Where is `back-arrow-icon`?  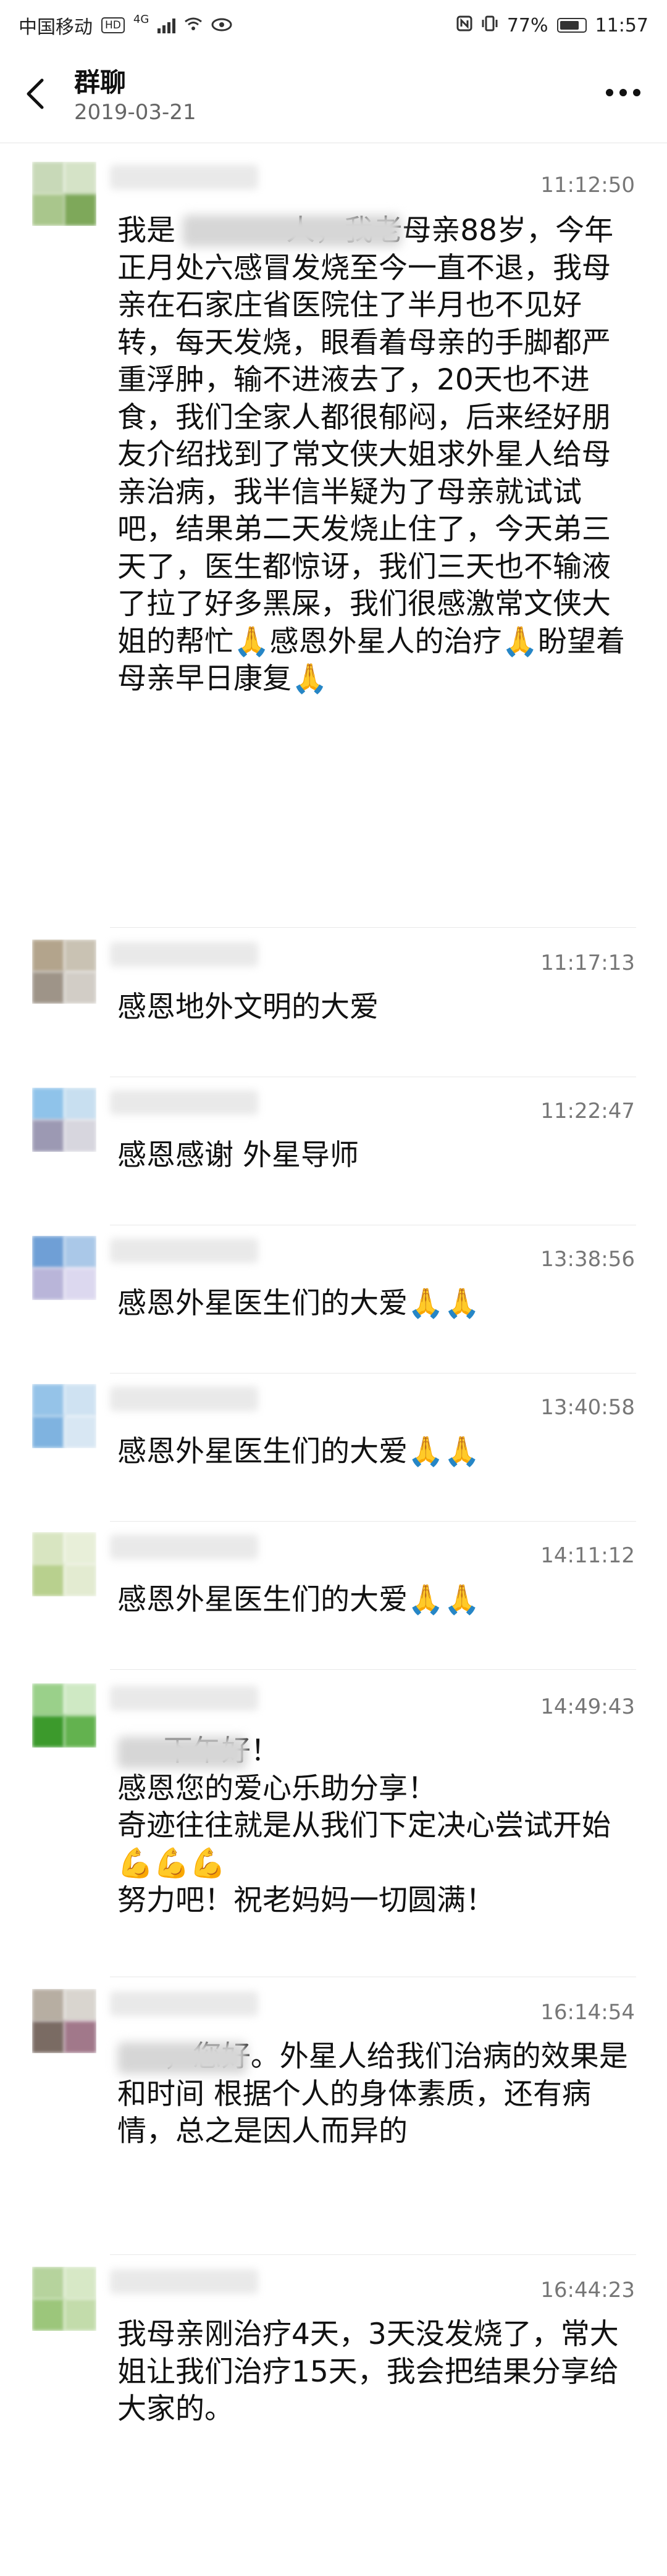 back-arrow-icon is located at coordinates (37, 93).